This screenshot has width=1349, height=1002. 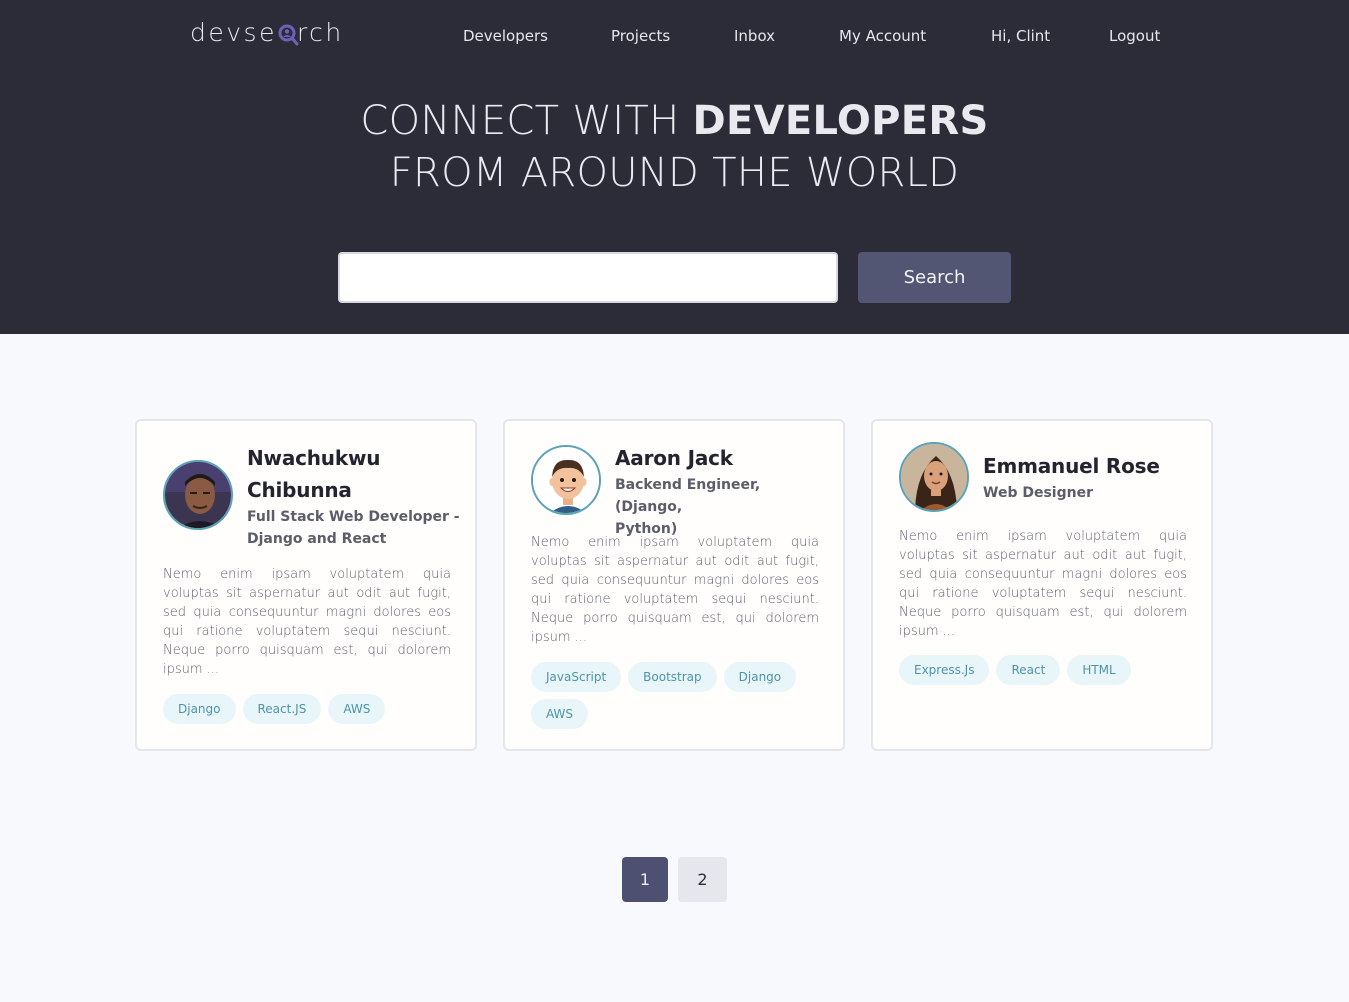 What do you see at coordinates (640, 36) in the screenshot?
I see `nav-projects: Projects` at bounding box center [640, 36].